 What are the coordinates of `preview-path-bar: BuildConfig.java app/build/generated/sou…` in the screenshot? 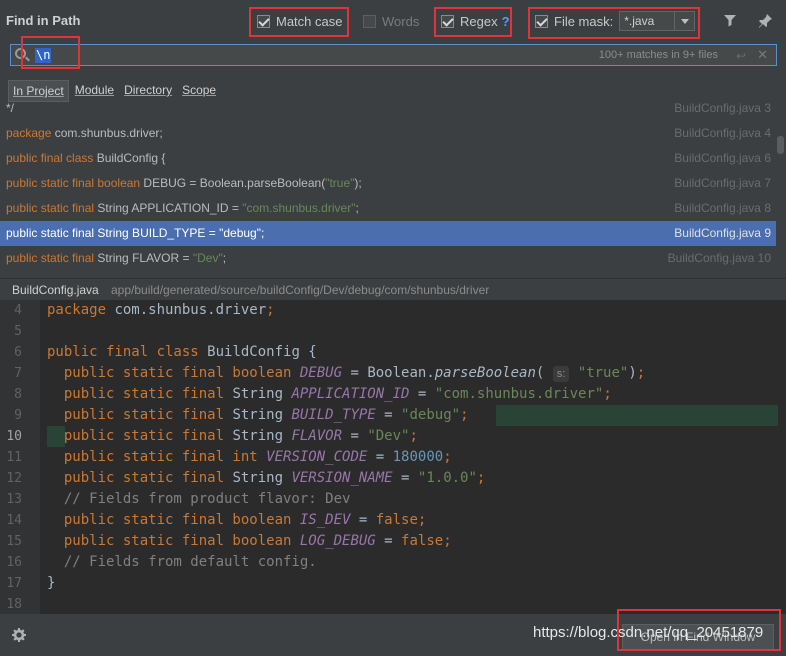 It's located at (393, 289).